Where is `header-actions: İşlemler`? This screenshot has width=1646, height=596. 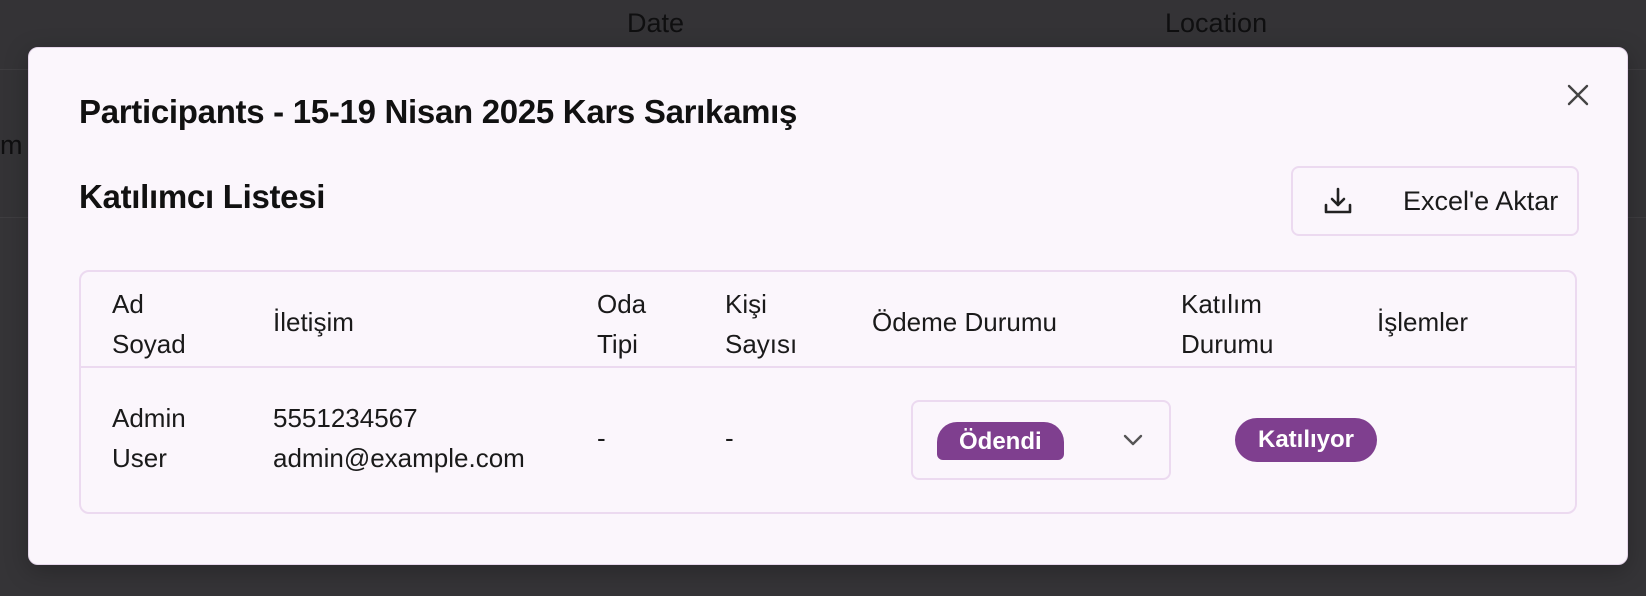 header-actions: İşlemler is located at coordinates (1423, 322).